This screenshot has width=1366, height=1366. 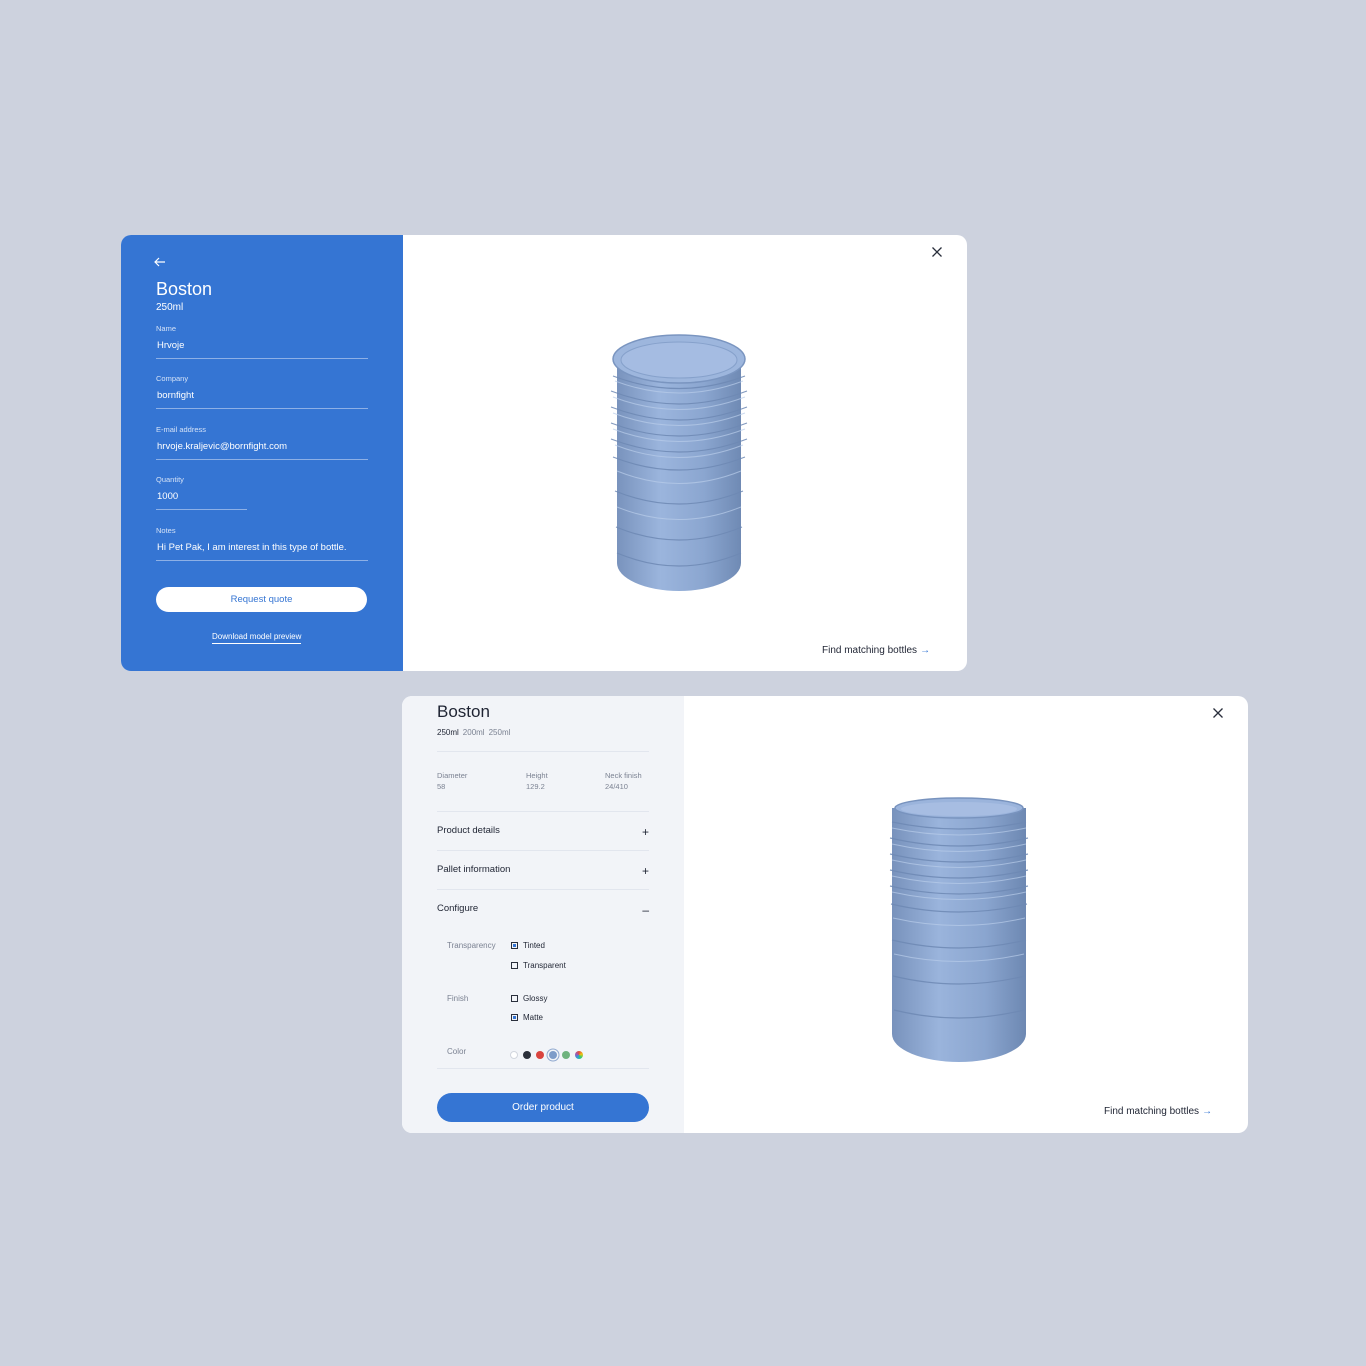 I want to click on name-input: Hrvoje, so click(x=262, y=349).